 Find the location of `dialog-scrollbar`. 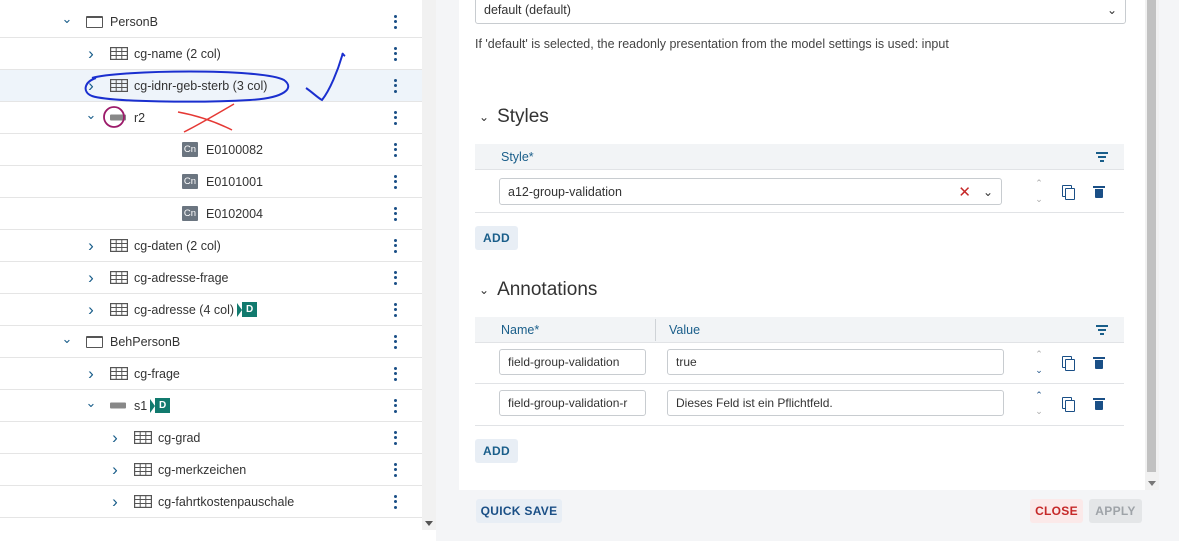

dialog-scrollbar is located at coordinates (1152, 245).